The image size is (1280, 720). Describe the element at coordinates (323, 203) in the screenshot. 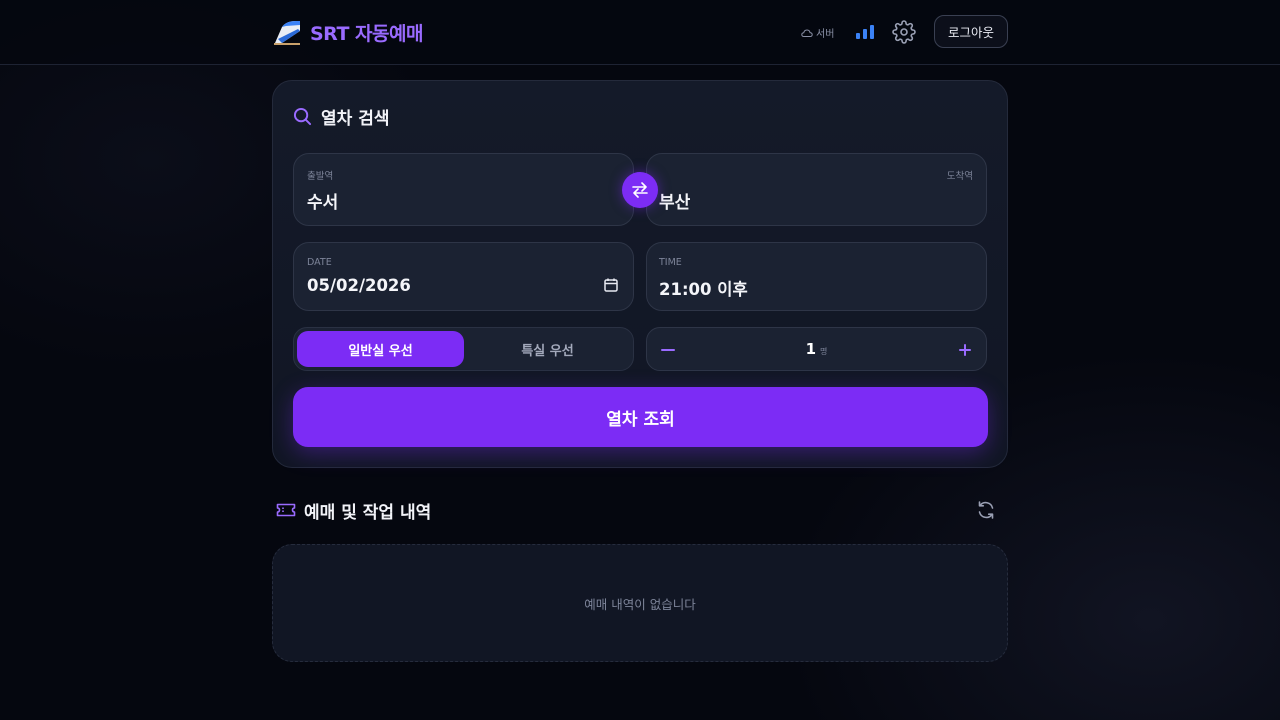

I see `departure-value: 수서` at that location.